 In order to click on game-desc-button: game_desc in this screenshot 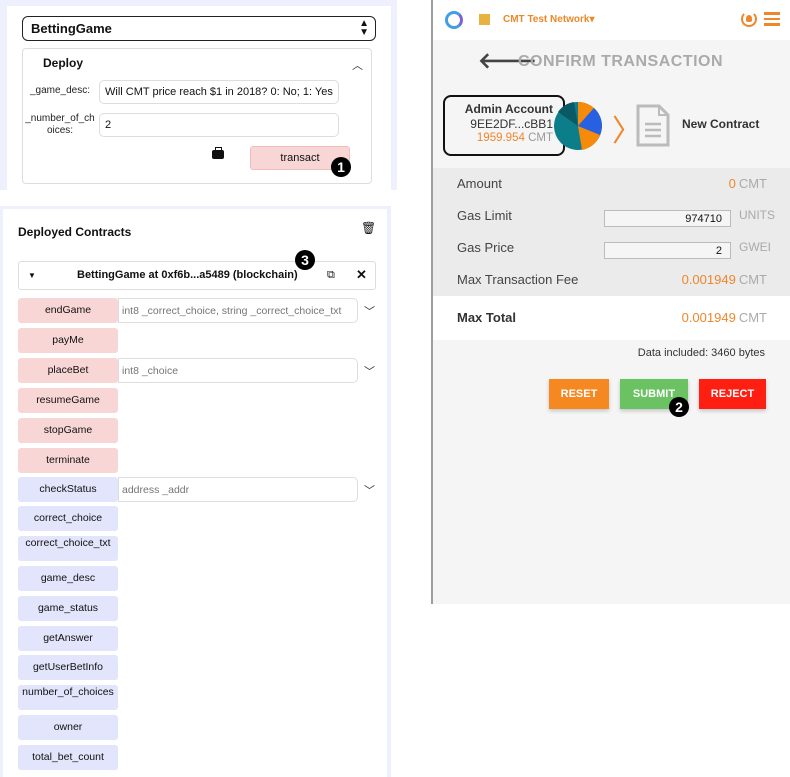, I will do `click(68, 578)`.